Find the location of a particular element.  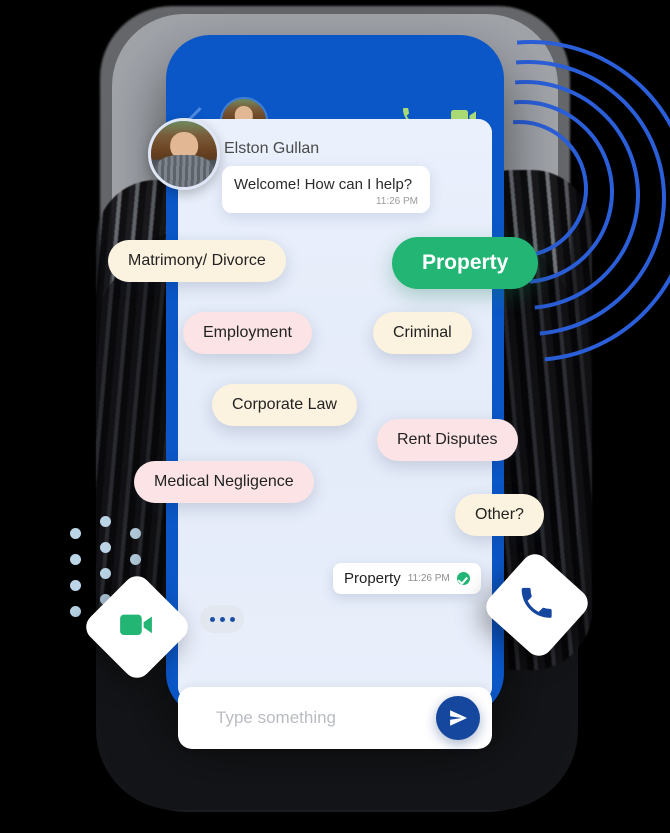

incoming-message-text: Welcome! How can I help? is located at coordinates (323, 184).